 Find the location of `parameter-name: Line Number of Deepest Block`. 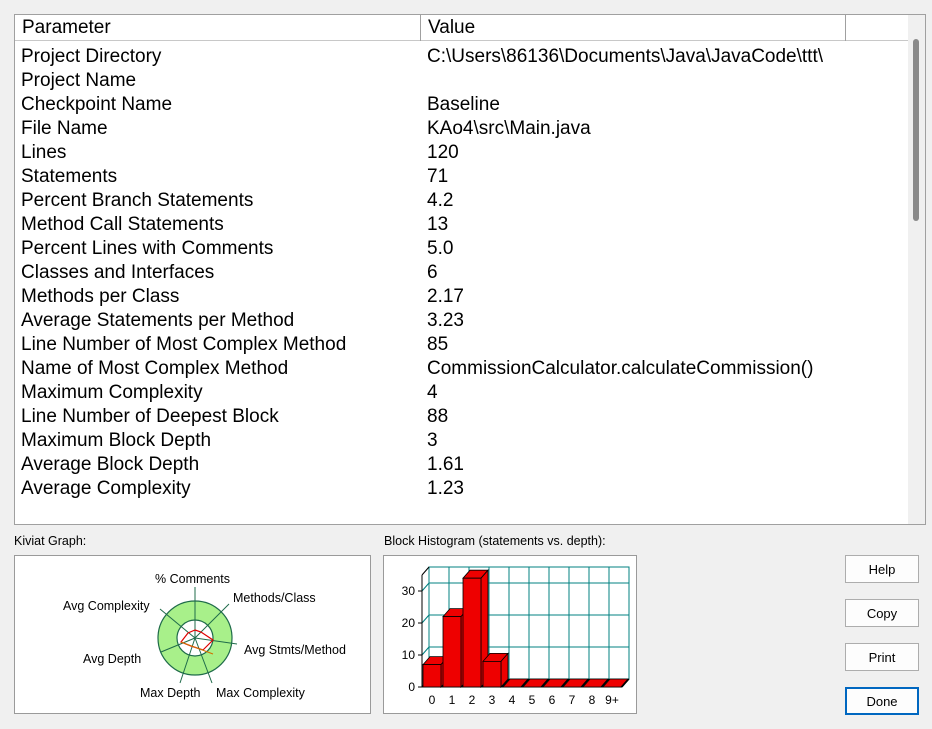

parameter-name: Line Number of Deepest Block is located at coordinates (150, 416).